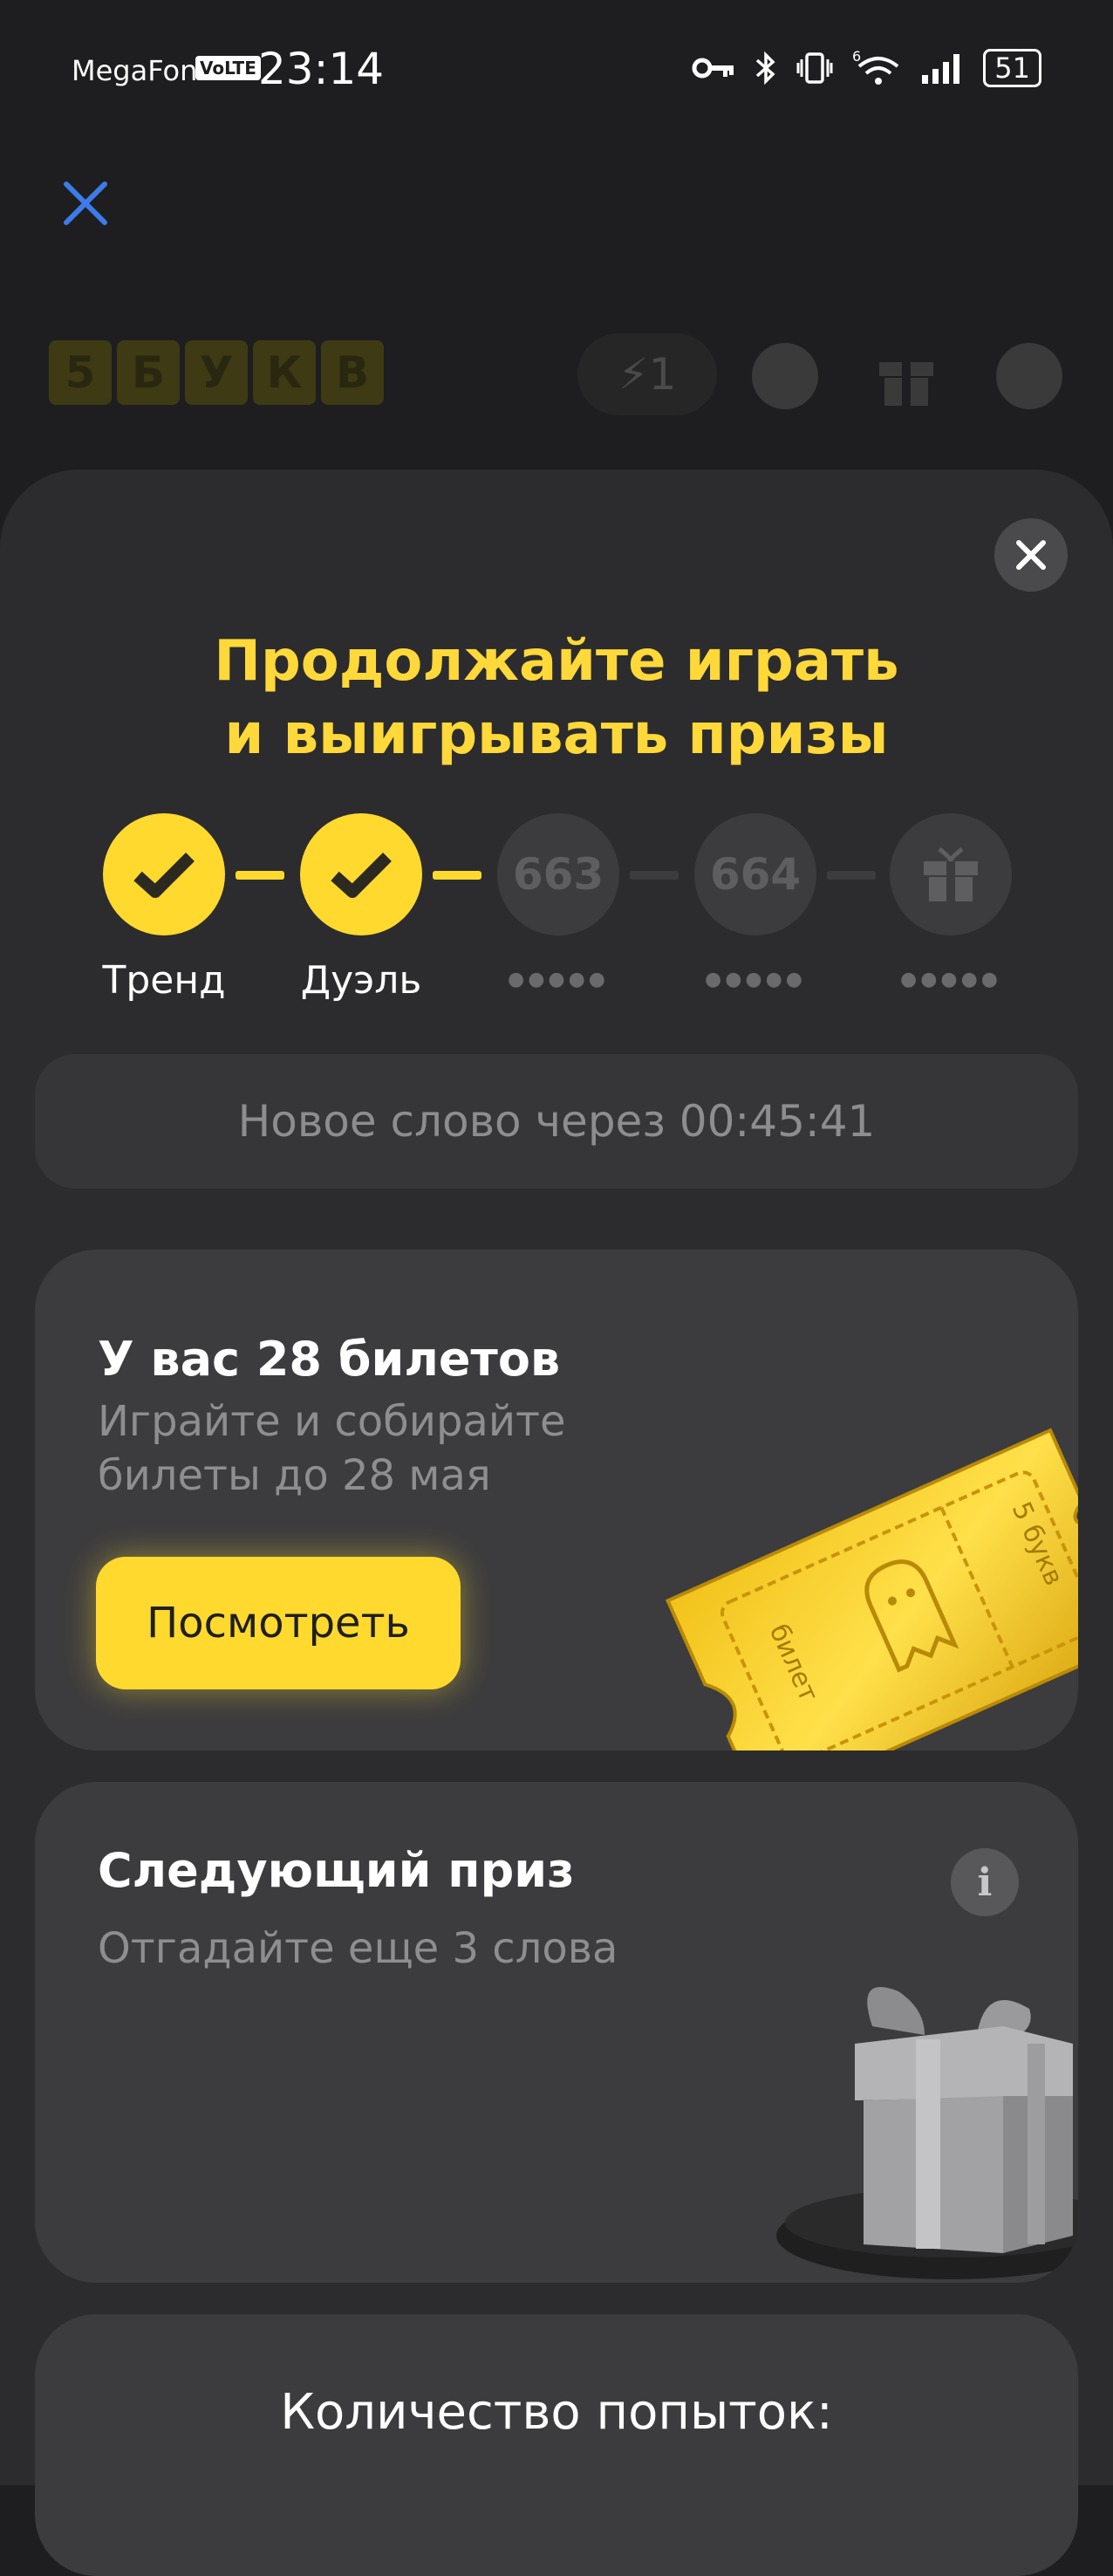 The height and width of the screenshot is (2576, 1113). Describe the element at coordinates (556, 661) in the screenshot. I see `headline-line: Продолжайте играть` at that location.